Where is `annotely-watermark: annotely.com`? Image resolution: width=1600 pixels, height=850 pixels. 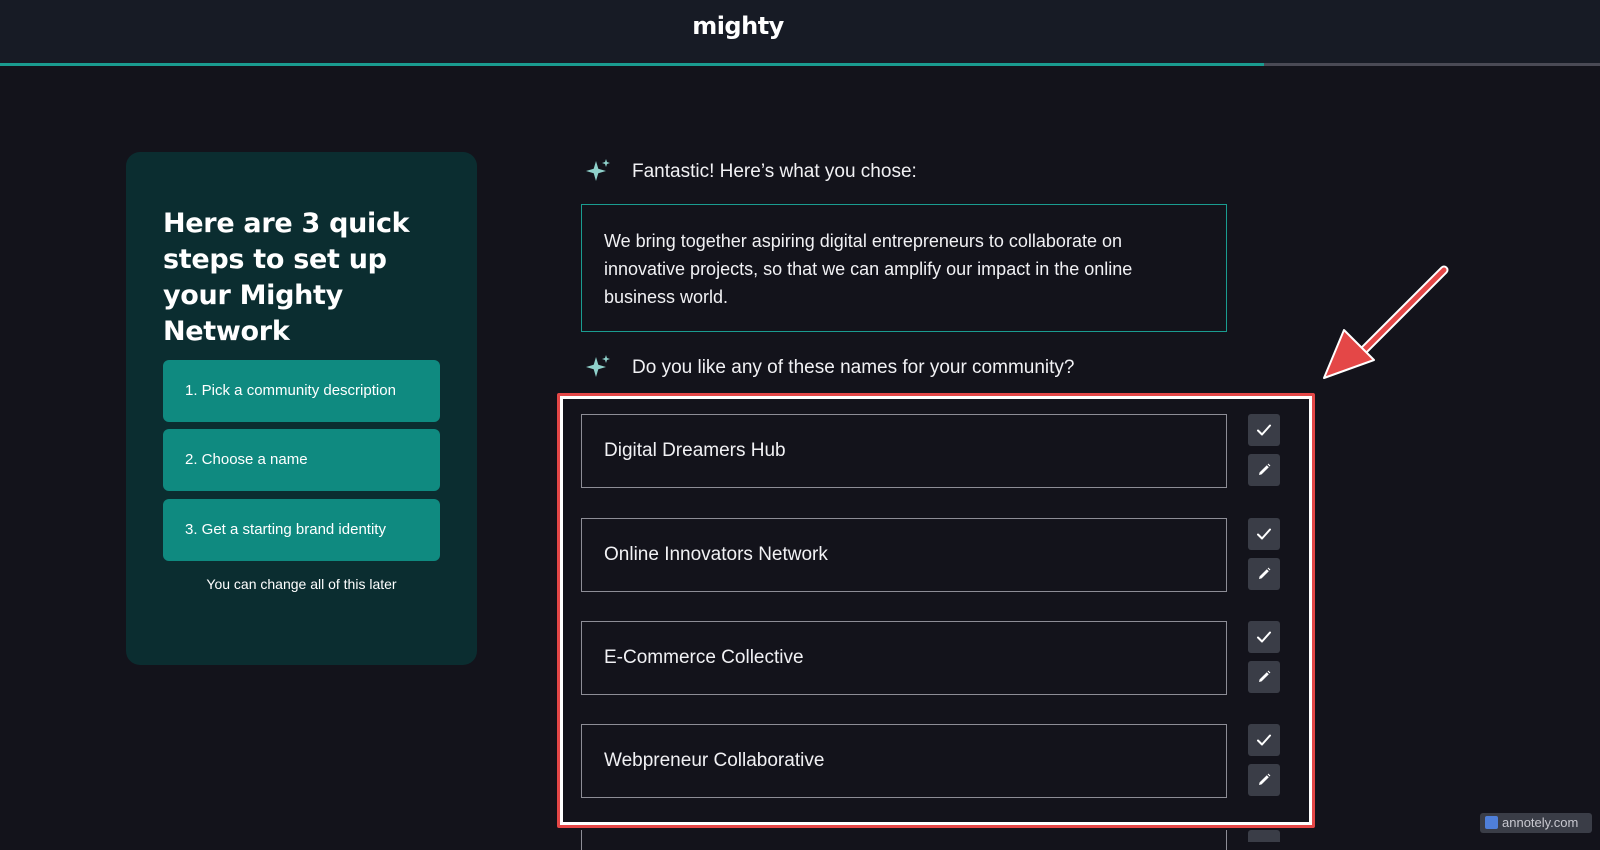 annotely-watermark: annotely.com is located at coordinates (1536, 823).